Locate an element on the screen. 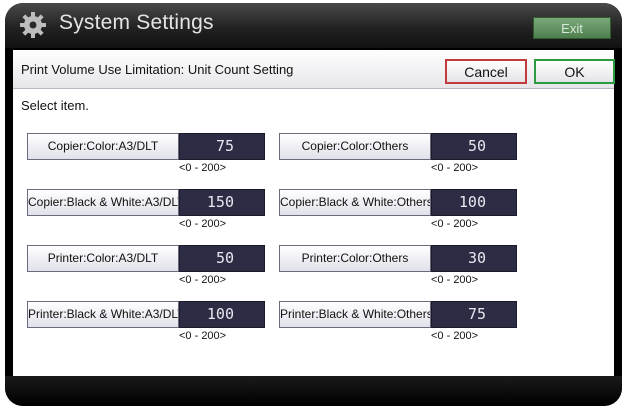 This screenshot has height=409, width=628. item-label-button: Copier:Color:A3/DLT is located at coordinates (103, 146).